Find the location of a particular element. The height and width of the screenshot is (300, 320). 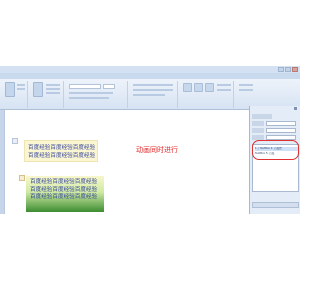

ribbon-group-slides is located at coordinates (47, 94).